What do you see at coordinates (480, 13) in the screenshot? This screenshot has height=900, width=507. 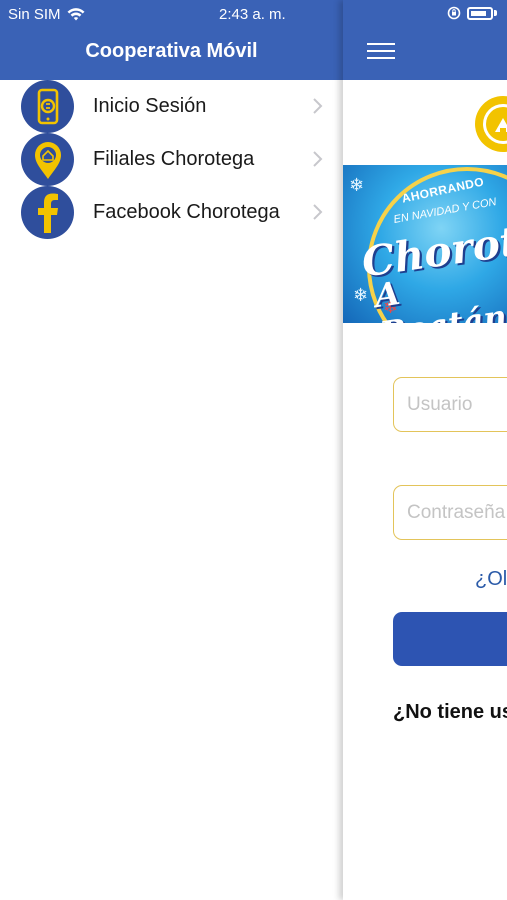 I see `battery-icon` at bounding box center [480, 13].